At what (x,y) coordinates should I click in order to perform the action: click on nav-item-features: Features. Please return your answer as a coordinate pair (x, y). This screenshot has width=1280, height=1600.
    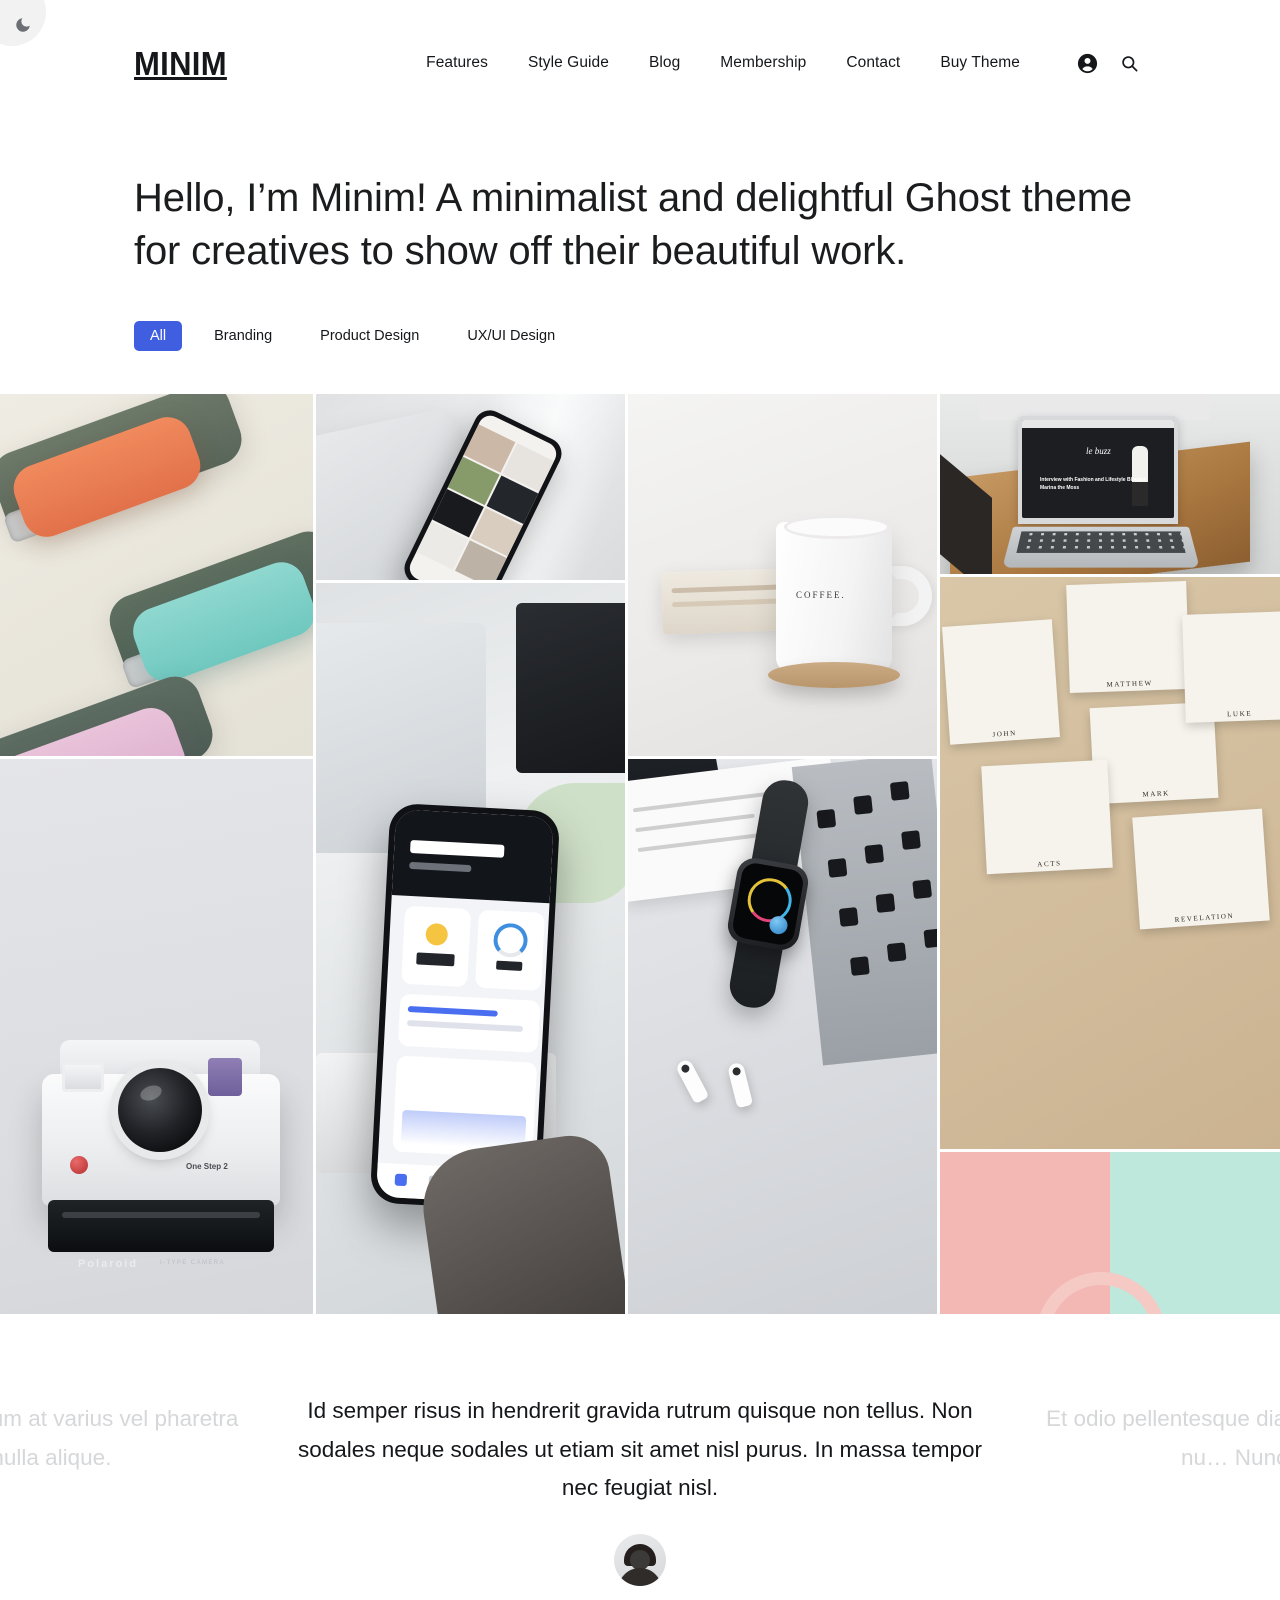
    Looking at the image, I should click on (457, 63).